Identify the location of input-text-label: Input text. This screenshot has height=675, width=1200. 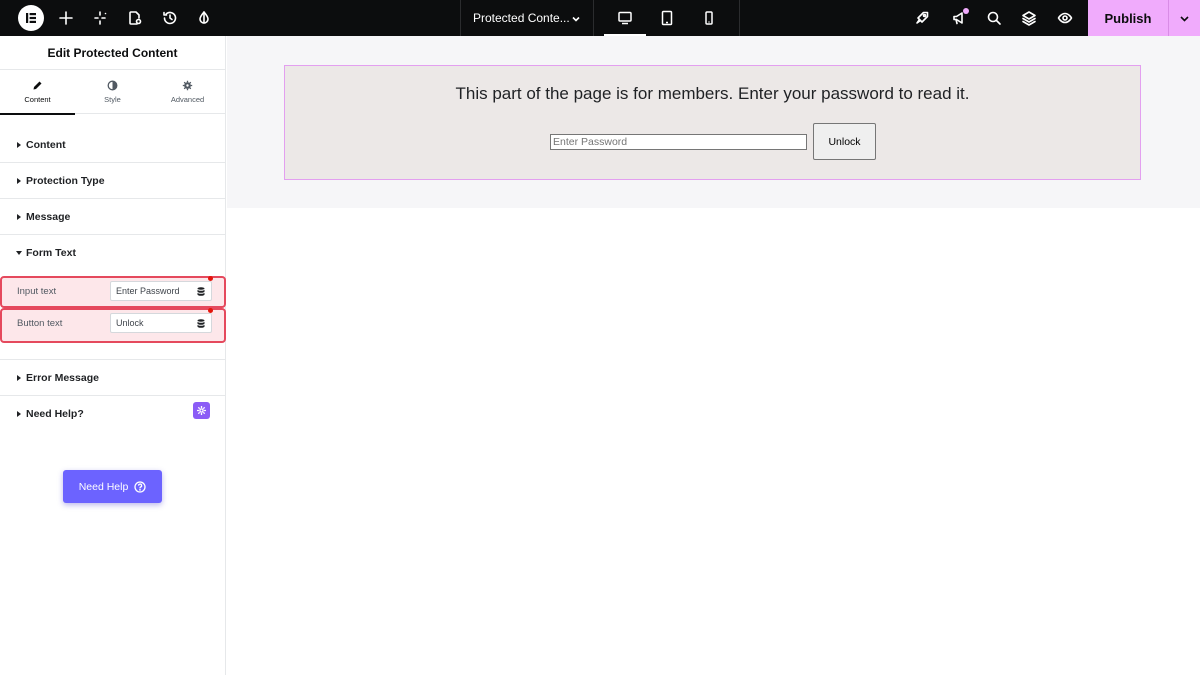
(37, 291).